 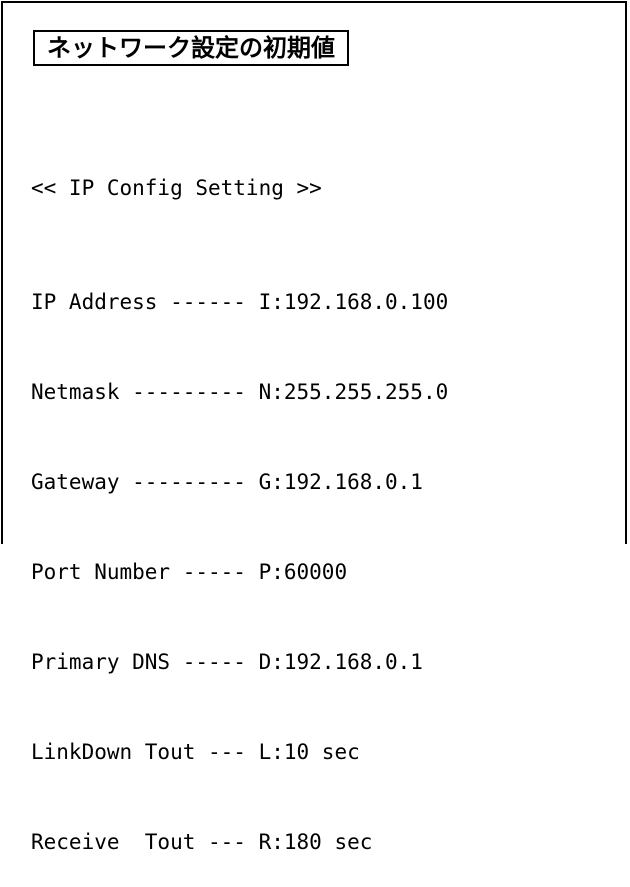 What do you see at coordinates (176, 188) in the screenshot?
I see `section-header: << IP Config Setting >>` at bounding box center [176, 188].